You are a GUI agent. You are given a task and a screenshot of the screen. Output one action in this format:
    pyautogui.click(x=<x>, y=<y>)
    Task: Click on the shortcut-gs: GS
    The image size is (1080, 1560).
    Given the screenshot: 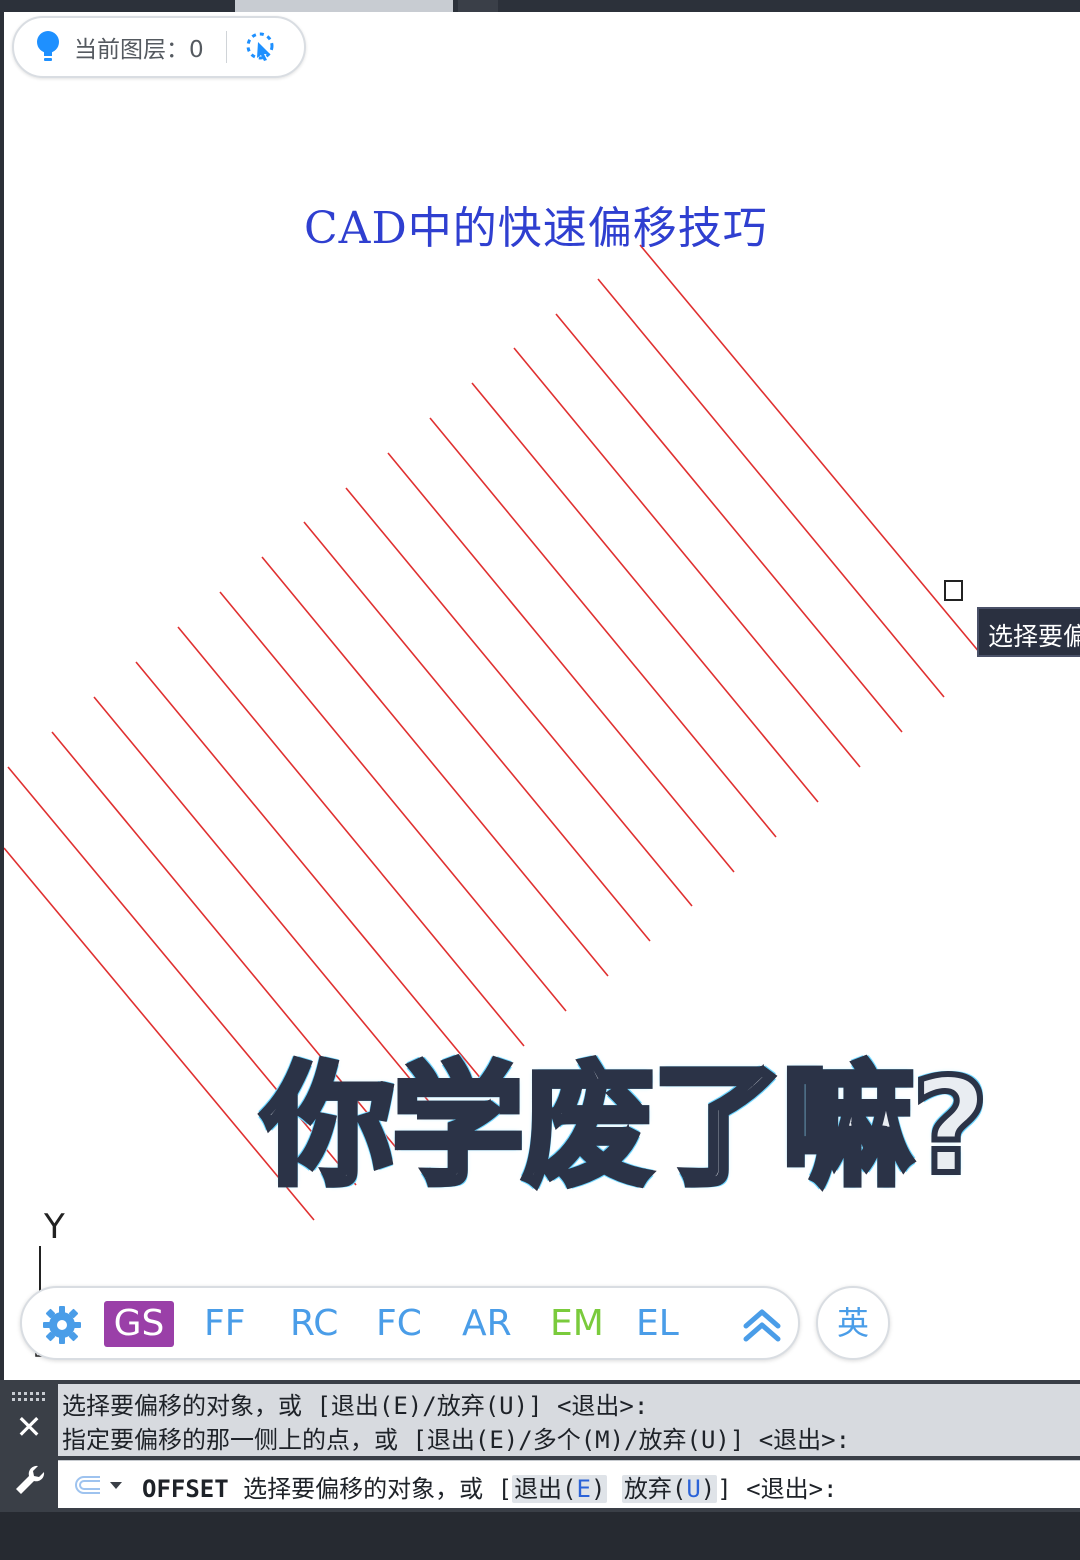 What is the action you would take?
    pyautogui.click(x=139, y=1324)
    